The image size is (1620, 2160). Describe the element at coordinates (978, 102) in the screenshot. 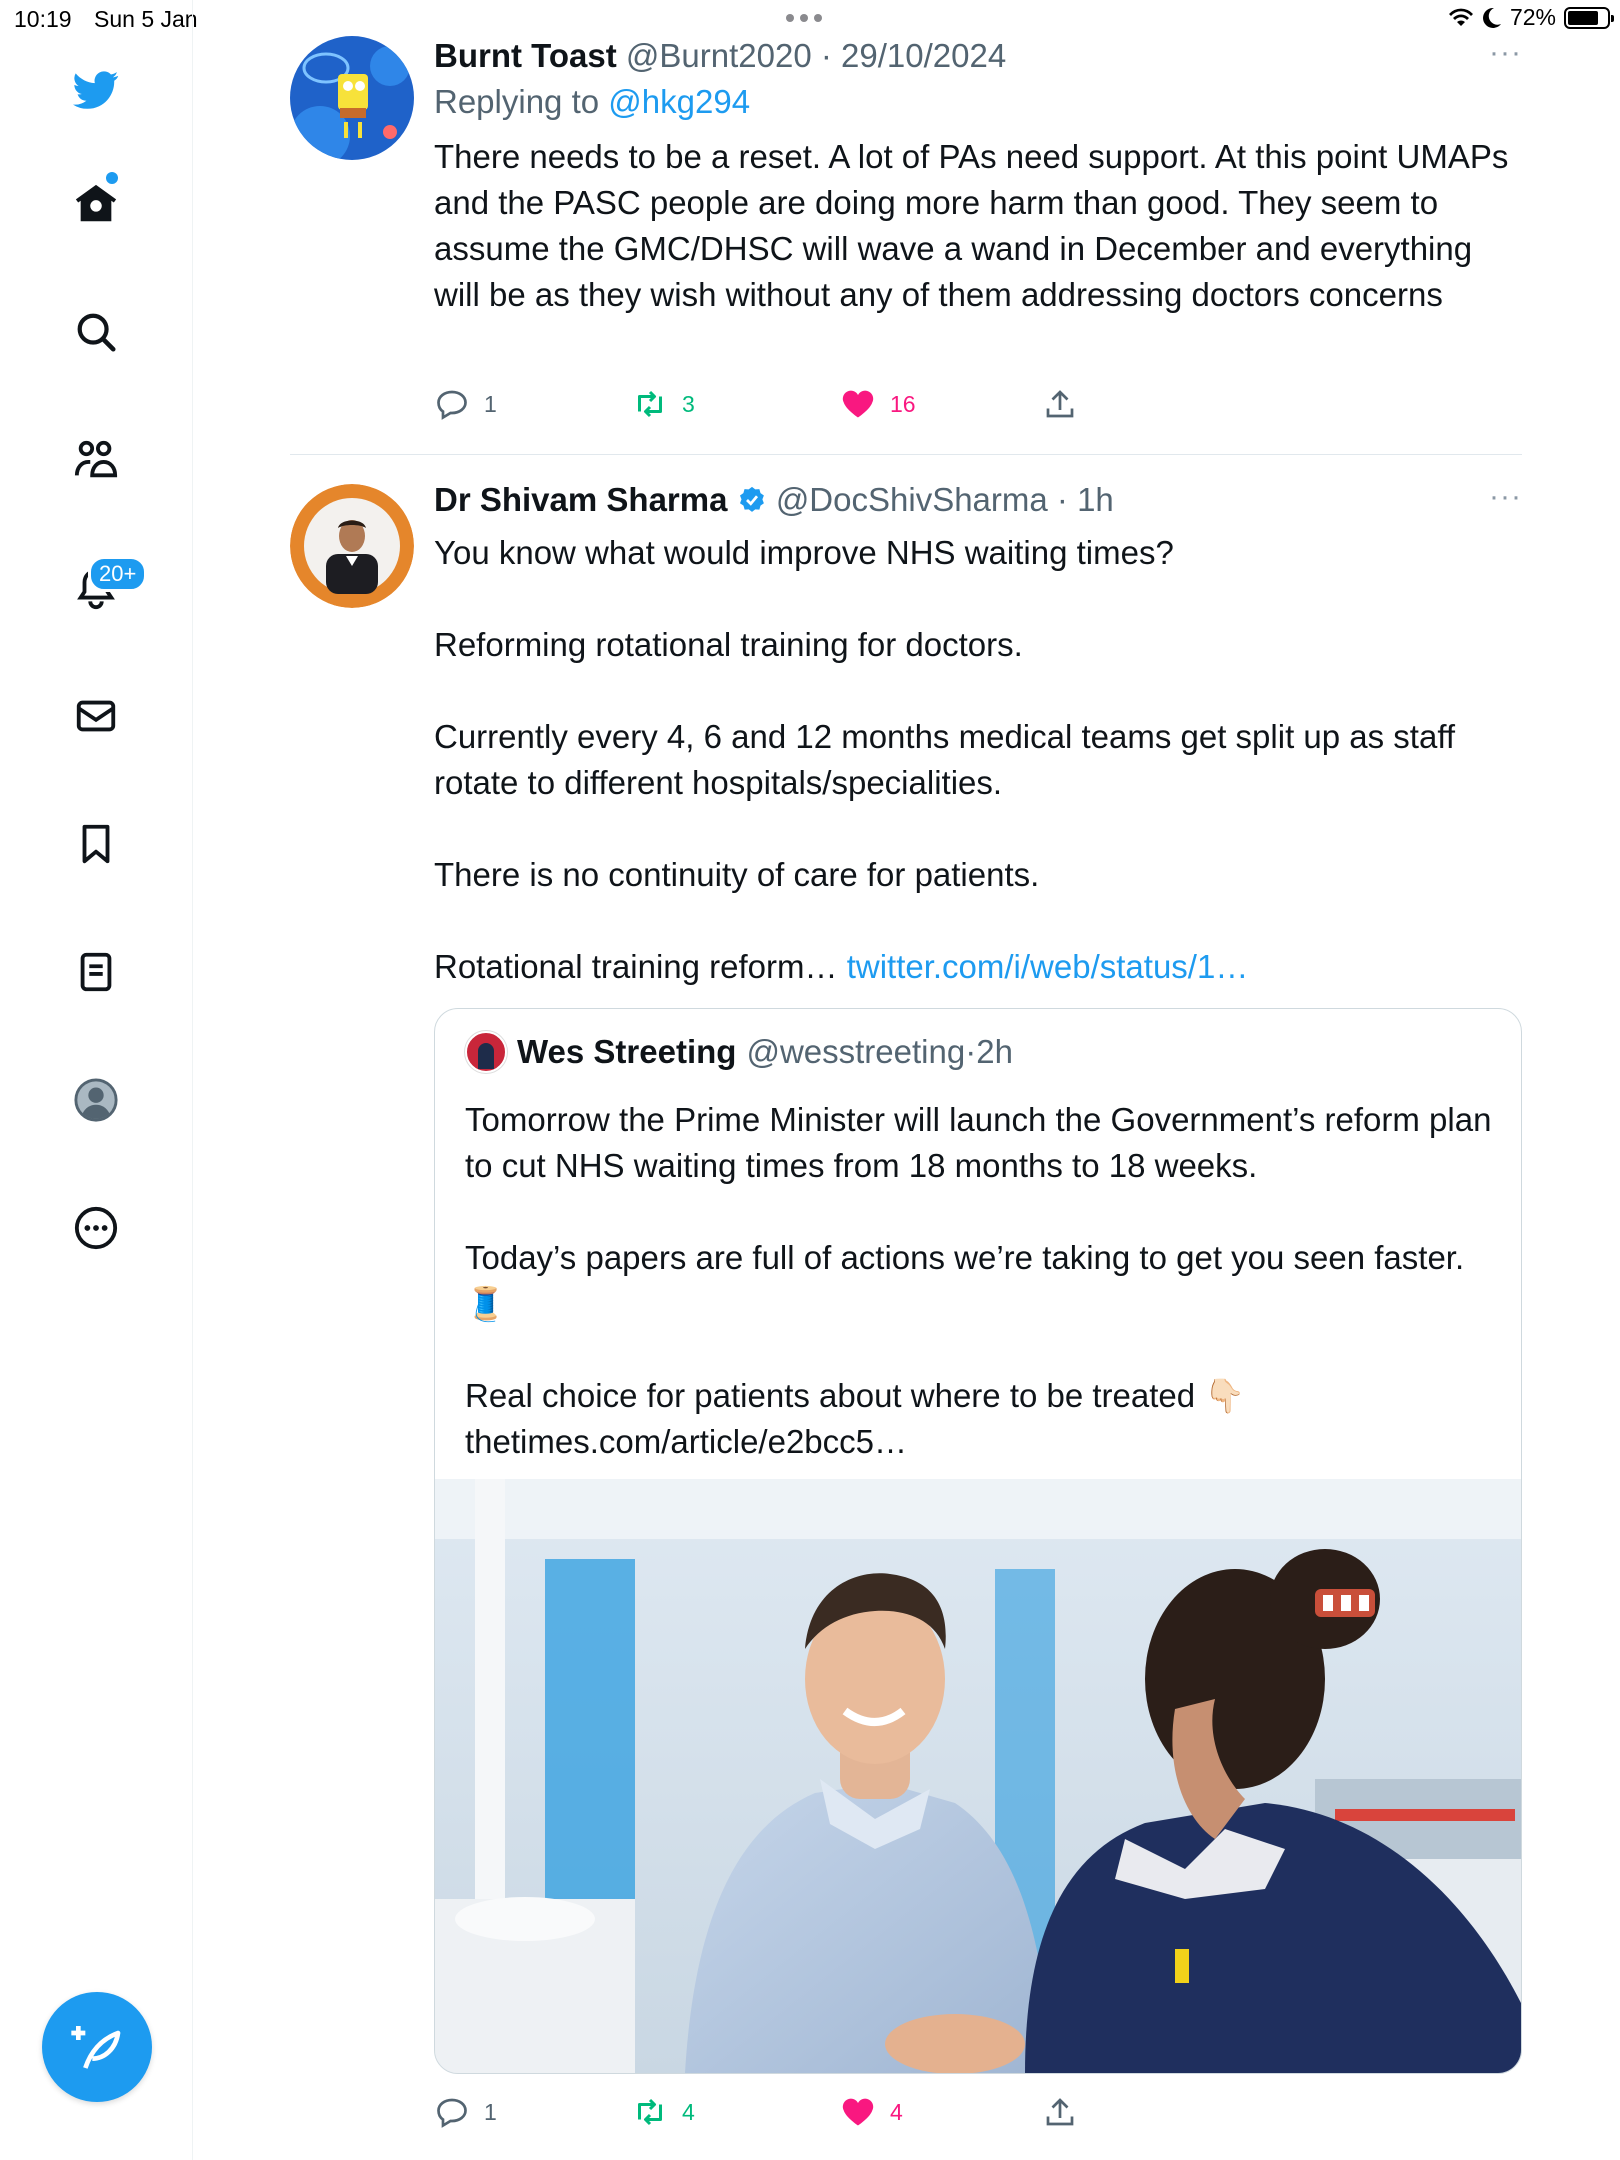

I see `replying-to: Replying to @hkg294` at that location.